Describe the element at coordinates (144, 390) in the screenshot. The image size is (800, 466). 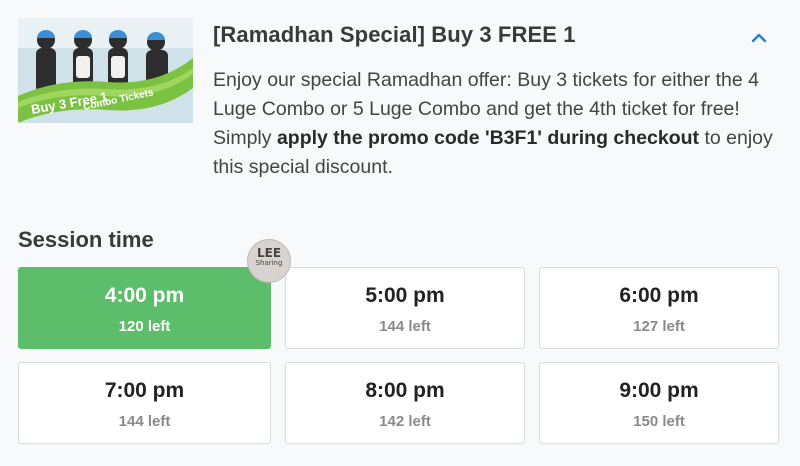
I see `slot-time: 7:00 pm` at that location.